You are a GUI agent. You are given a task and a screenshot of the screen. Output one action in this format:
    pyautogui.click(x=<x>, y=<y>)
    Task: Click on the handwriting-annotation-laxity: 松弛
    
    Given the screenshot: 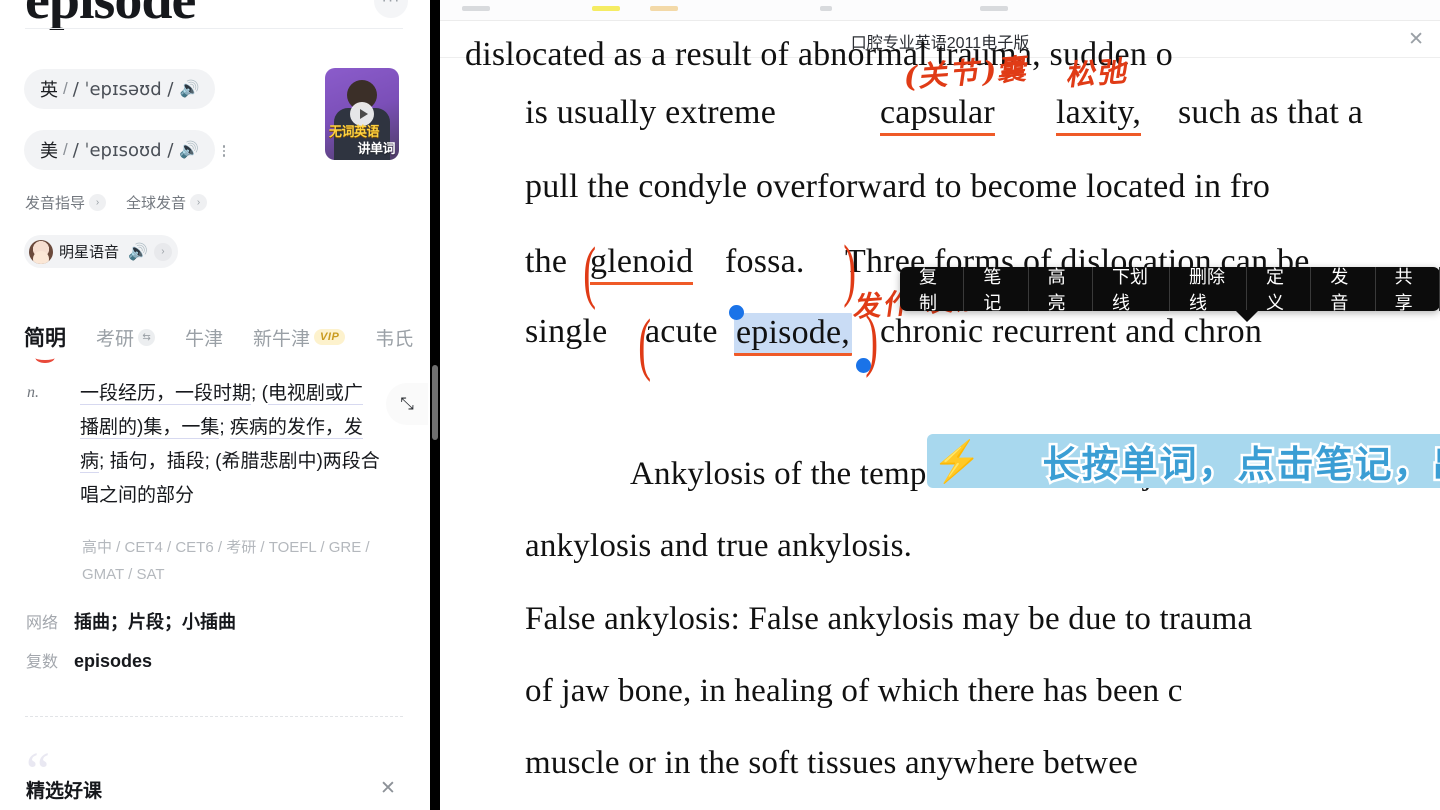 What is the action you would take?
    pyautogui.click(x=1098, y=73)
    